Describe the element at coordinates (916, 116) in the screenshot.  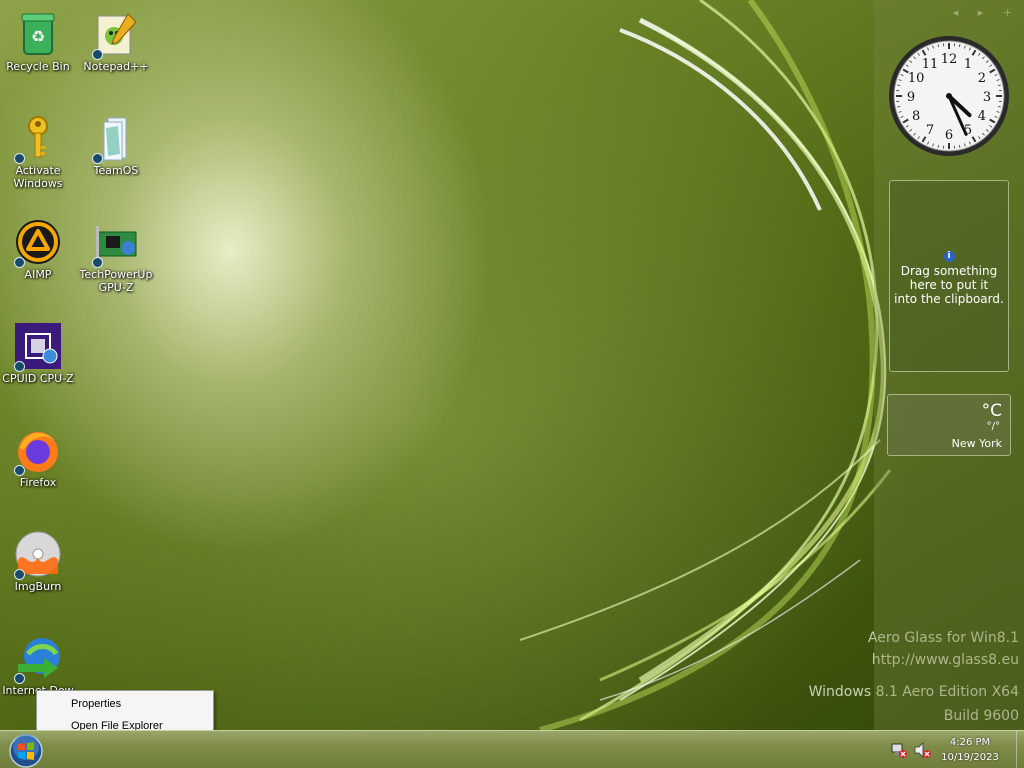
I see `clock-numeral: 8` at that location.